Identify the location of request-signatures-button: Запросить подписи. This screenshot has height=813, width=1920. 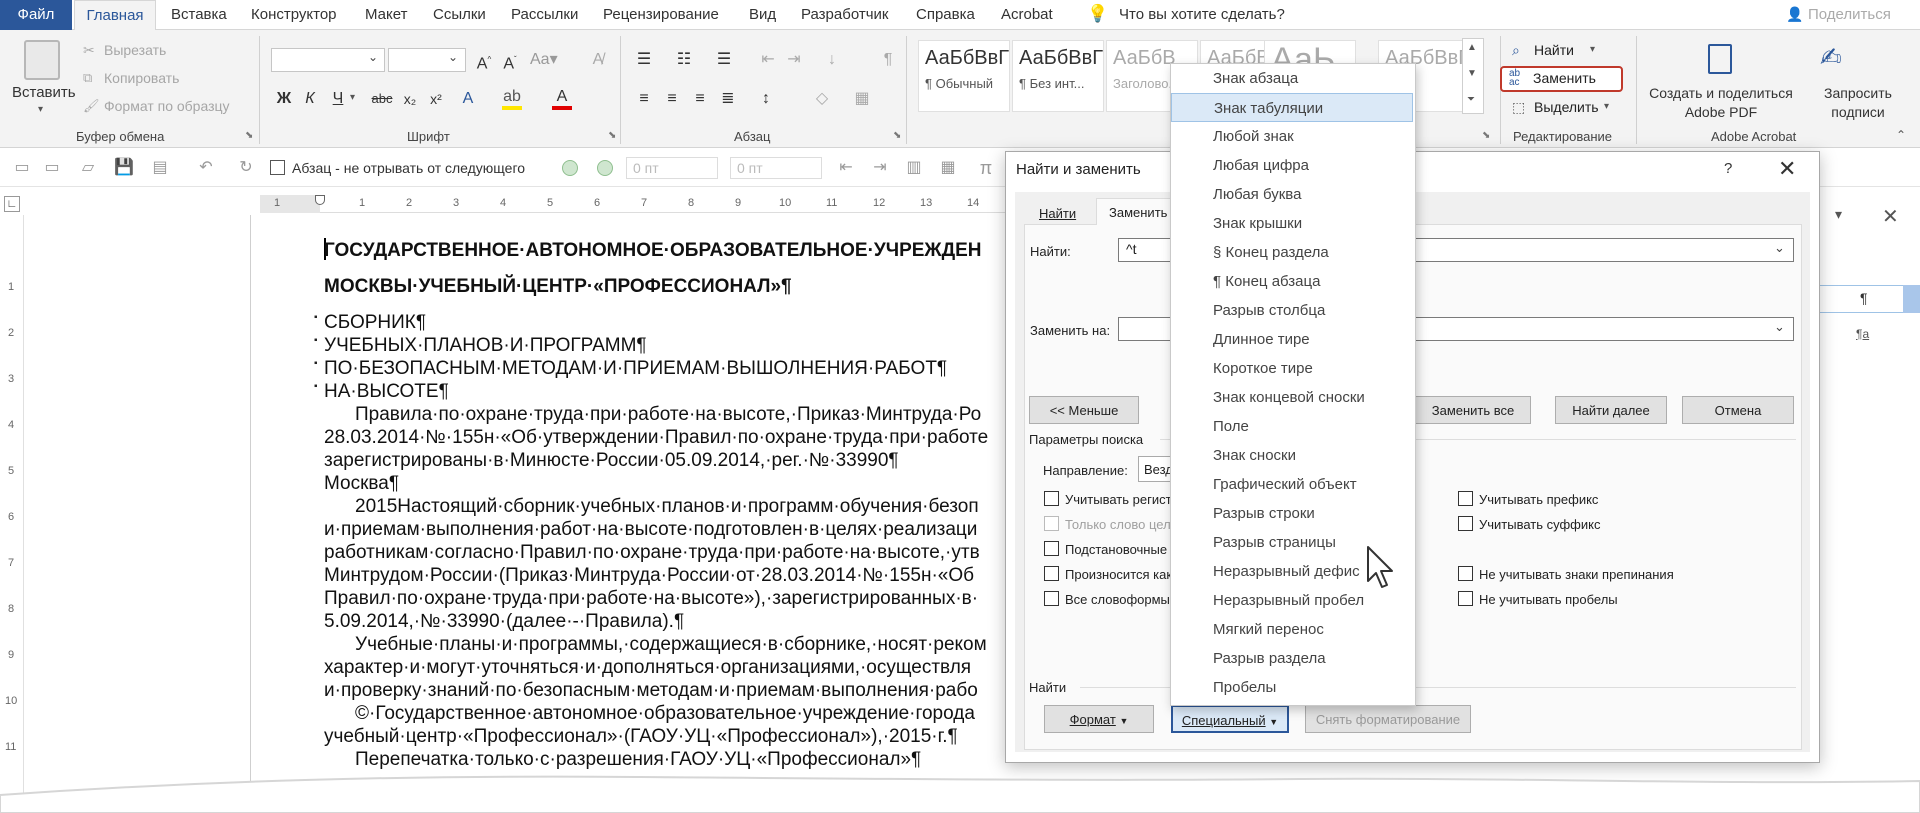
(1858, 103).